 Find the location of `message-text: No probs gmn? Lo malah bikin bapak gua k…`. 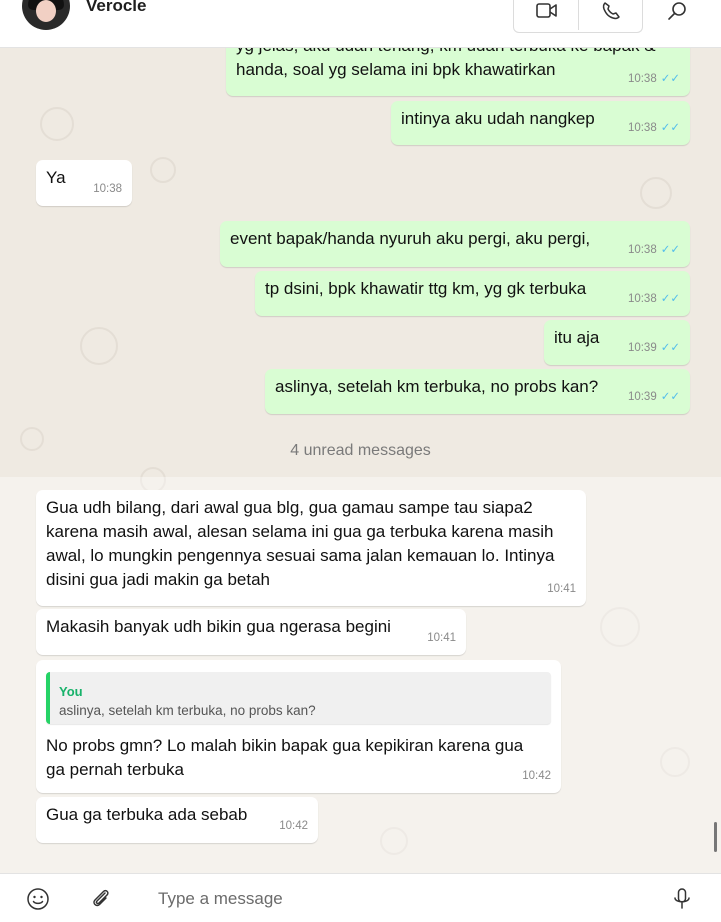

message-text: No probs gmn? Lo malah bikin bapak gua k… is located at coordinates (285, 745).